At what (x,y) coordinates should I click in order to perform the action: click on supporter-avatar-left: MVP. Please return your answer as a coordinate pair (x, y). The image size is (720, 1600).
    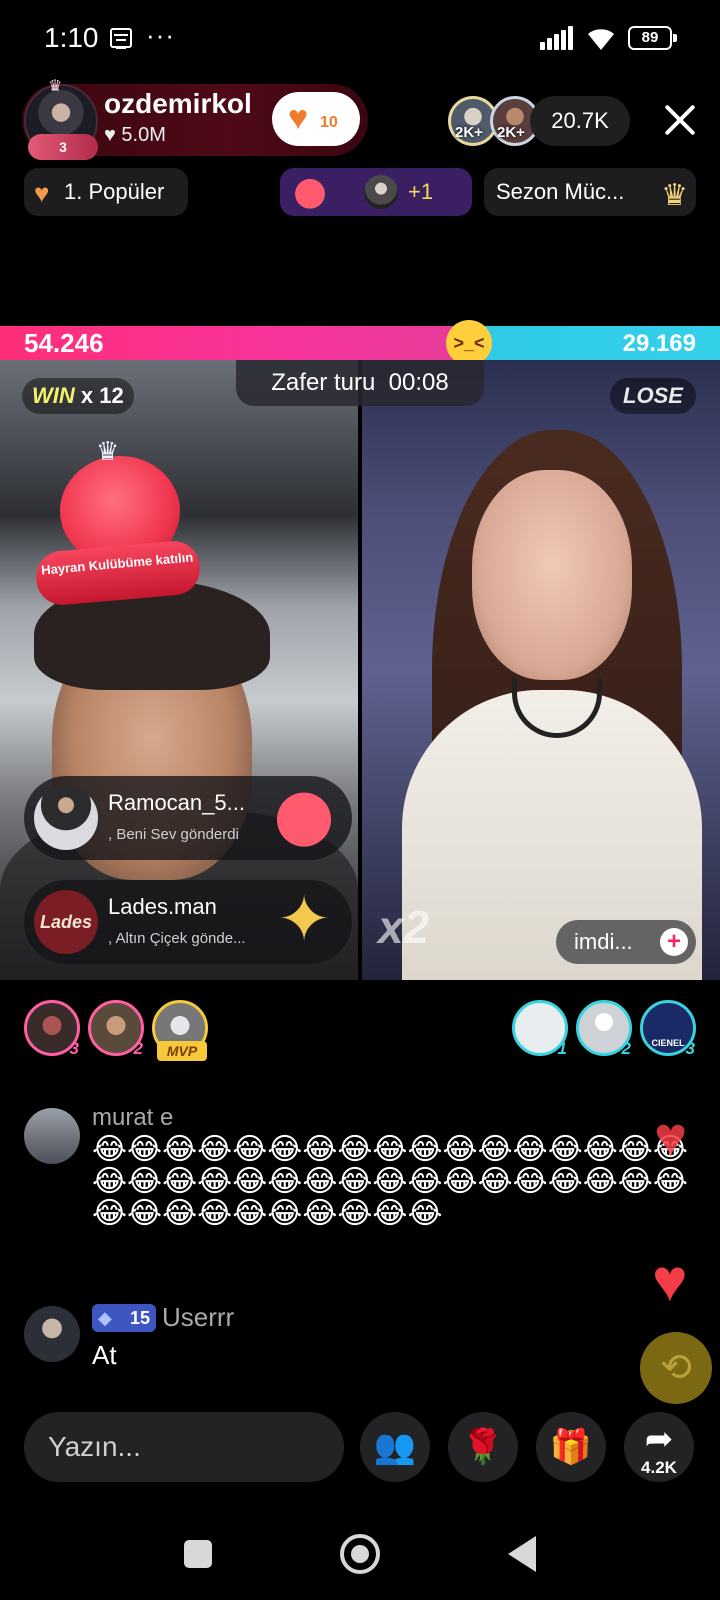
    Looking at the image, I should click on (180, 1030).